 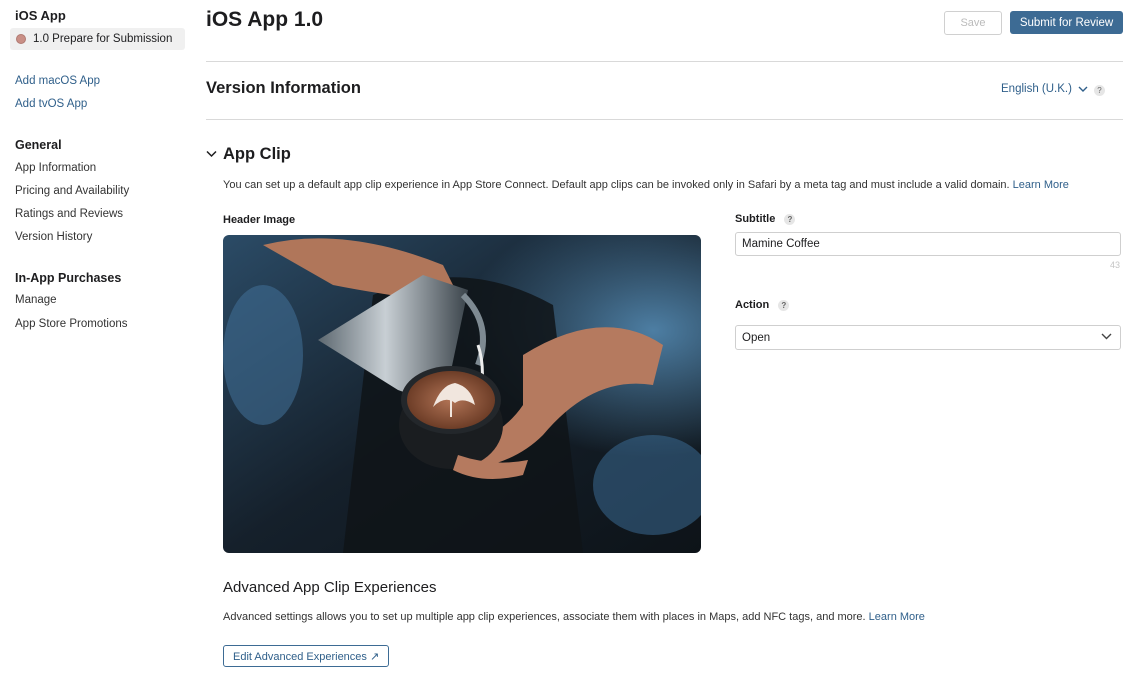 I want to click on subtitle-input: Mamine Coffee, so click(x=928, y=244).